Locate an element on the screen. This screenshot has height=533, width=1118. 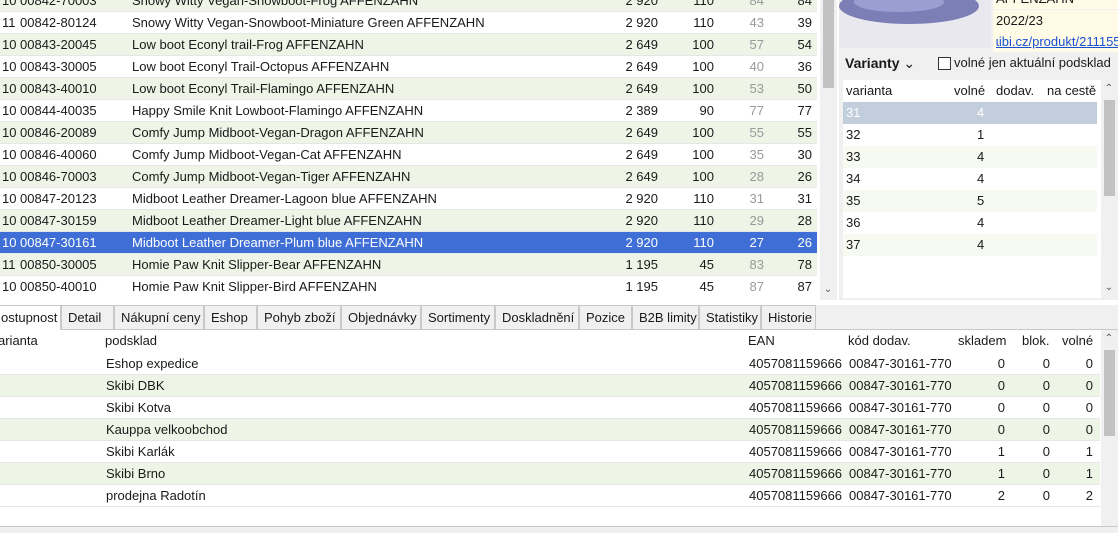
tab-nákupní-ceny: Nákupní ceny is located at coordinates (159, 317).